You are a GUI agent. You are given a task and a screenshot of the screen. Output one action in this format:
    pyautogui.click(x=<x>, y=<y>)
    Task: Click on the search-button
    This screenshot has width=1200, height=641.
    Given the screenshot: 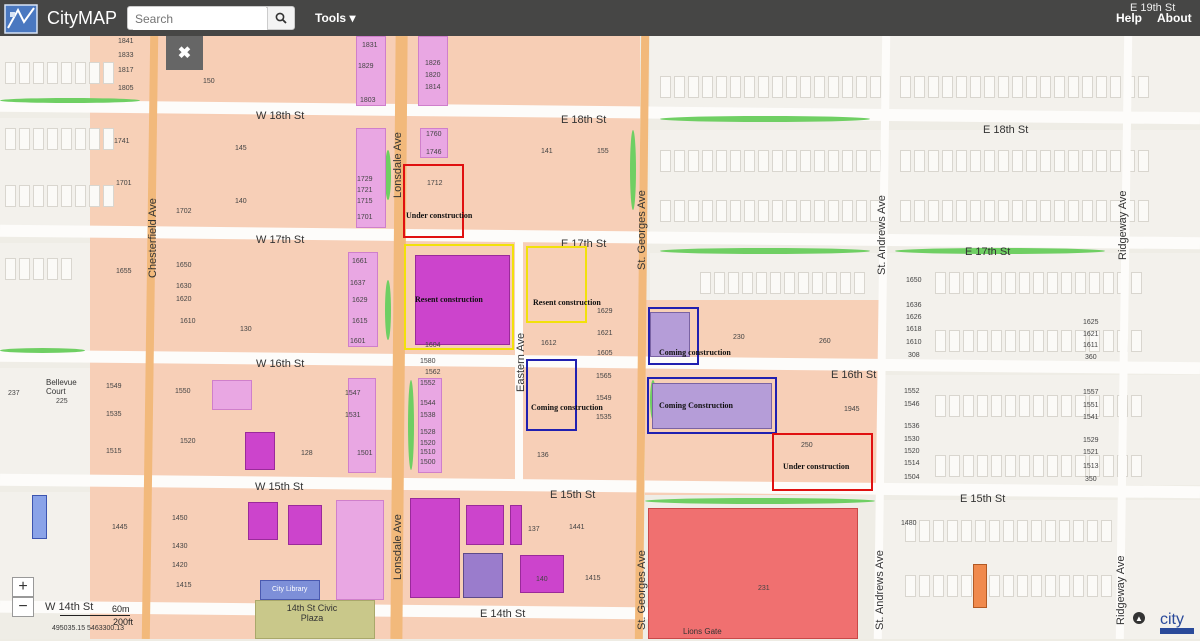 What is the action you would take?
    pyautogui.click(x=281, y=18)
    